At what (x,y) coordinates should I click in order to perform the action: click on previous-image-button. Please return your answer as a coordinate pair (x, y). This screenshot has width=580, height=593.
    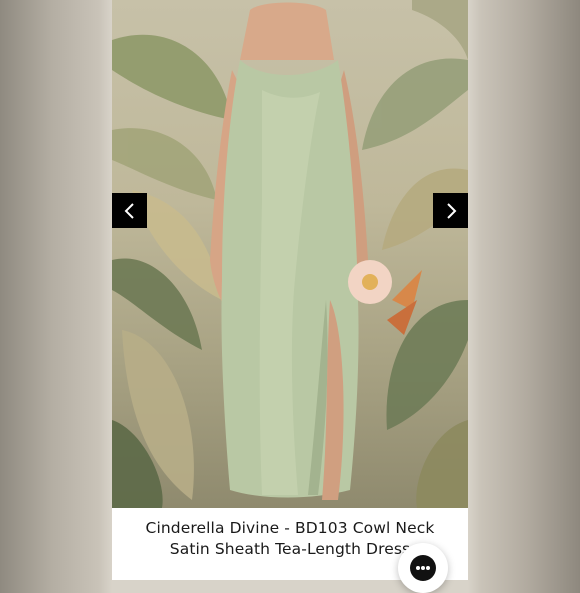
    Looking at the image, I should click on (129, 210).